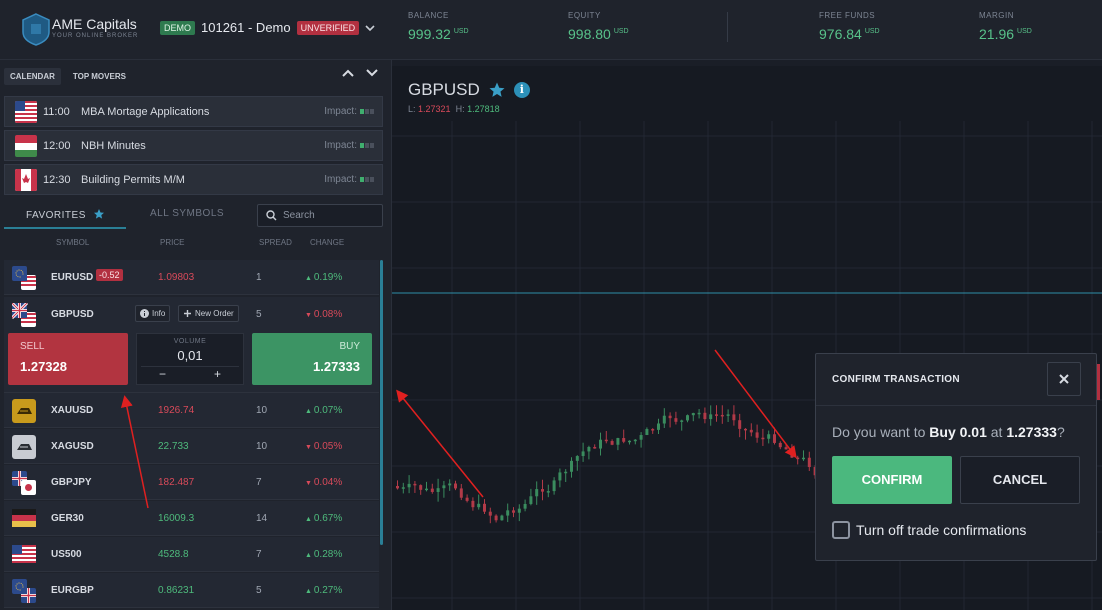  Describe the element at coordinates (72, 314) in the screenshot. I see `symbol-name: GBPUSD` at that location.